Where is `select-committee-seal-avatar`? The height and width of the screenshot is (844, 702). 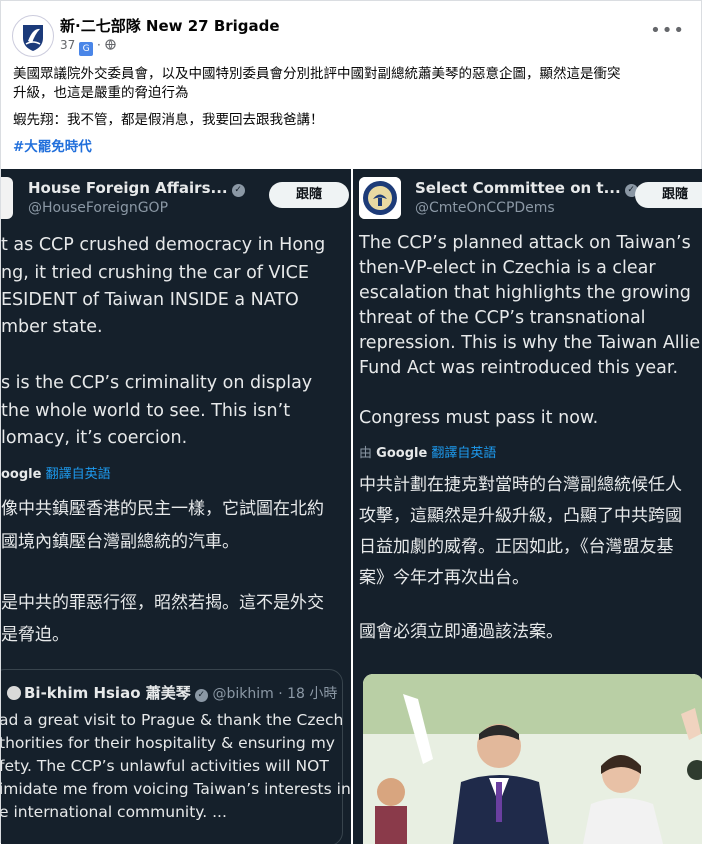 select-committee-seal-avatar is located at coordinates (380, 198).